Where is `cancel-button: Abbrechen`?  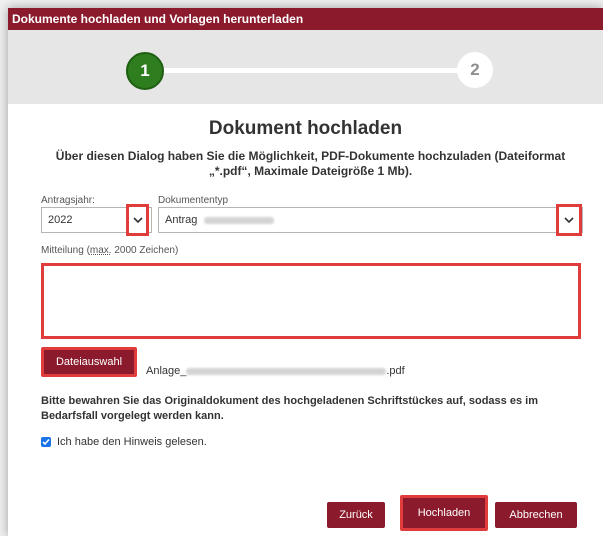
cancel-button: Abbrechen is located at coordinates (536, 515).